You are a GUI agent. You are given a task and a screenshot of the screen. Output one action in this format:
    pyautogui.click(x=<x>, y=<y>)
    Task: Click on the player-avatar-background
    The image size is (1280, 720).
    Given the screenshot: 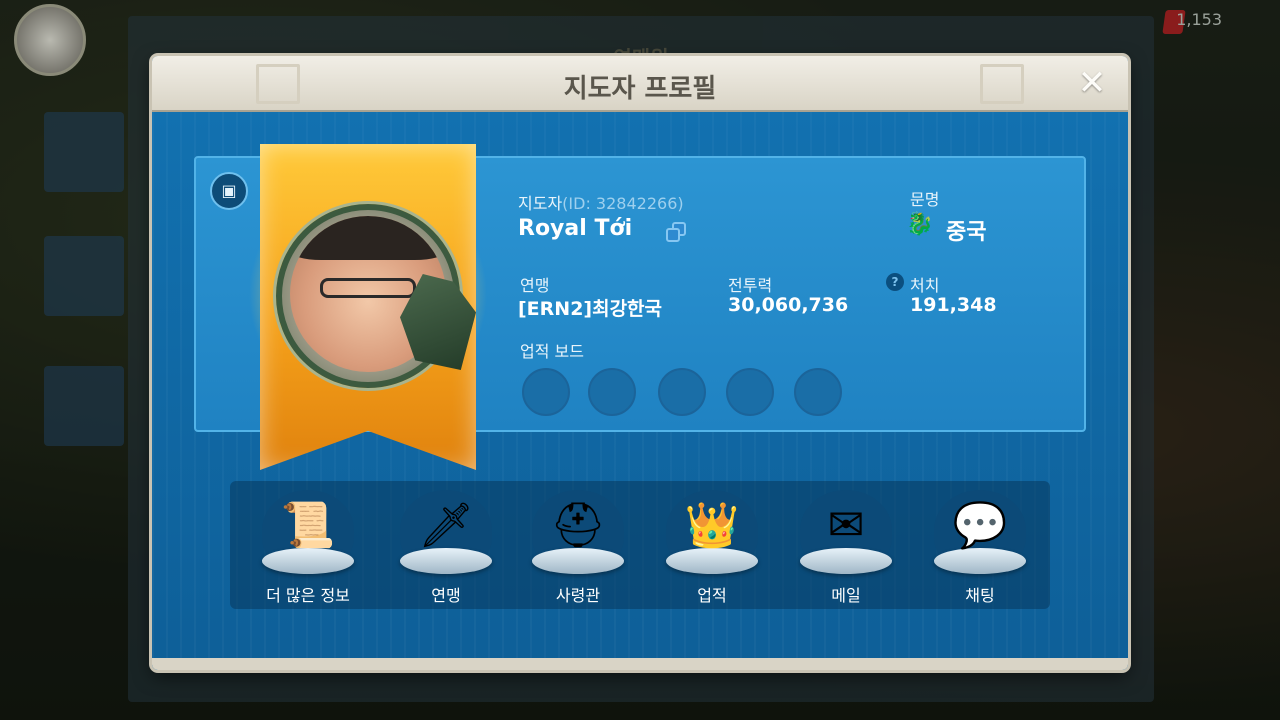 What is the action you would take?
    pyautogui.click(x=50, y=40)
    